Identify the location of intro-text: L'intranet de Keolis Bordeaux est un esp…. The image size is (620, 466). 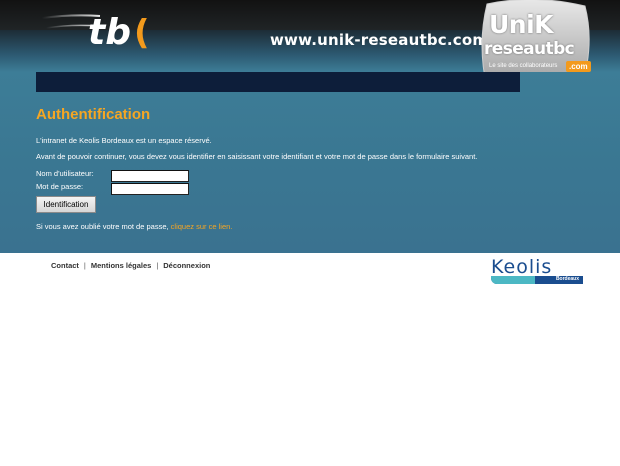
(124, 140).